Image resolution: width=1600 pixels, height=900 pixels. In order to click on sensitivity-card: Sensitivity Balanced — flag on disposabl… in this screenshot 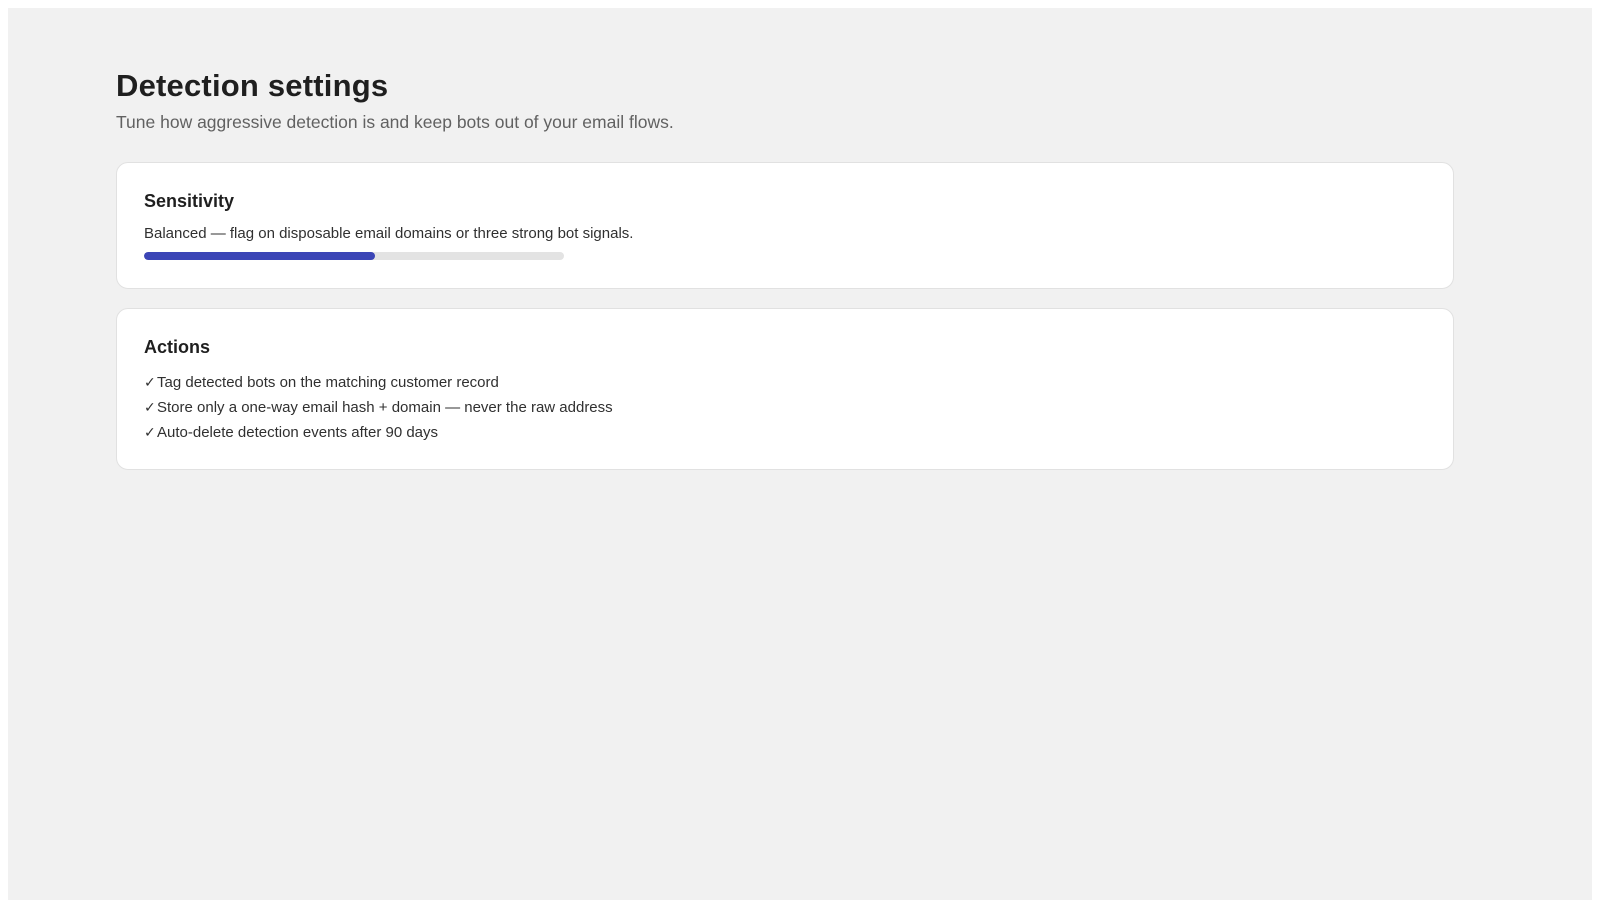, I will do `click(785, 225)`.